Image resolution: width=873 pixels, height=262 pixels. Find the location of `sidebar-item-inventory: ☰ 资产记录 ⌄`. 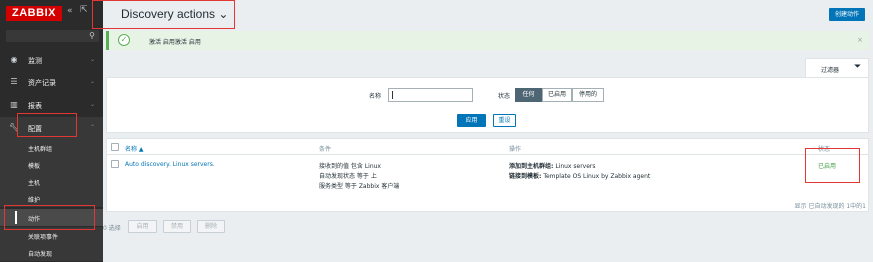

sidebar-item-inventory: ☰ 资产记录 ⌄ is located at coordinates (51, 82).